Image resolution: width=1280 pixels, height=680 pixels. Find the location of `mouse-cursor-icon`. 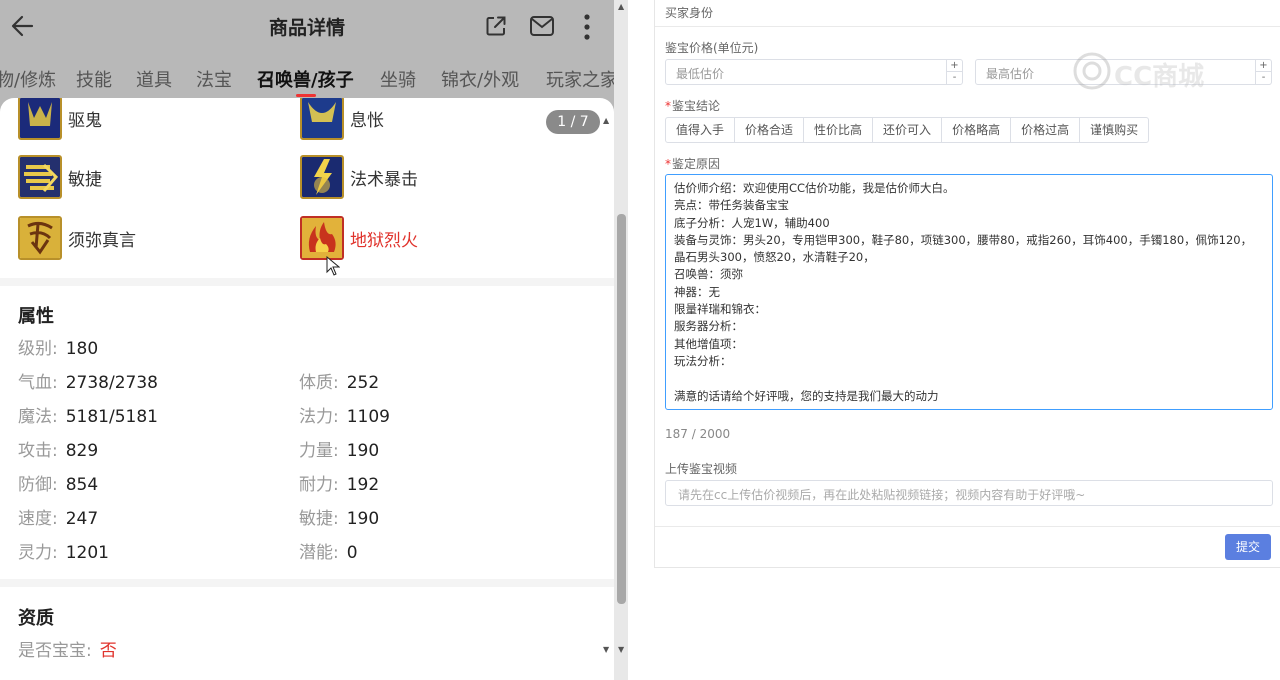

mouse-cursor-icon is located at coordinates (333, 266).